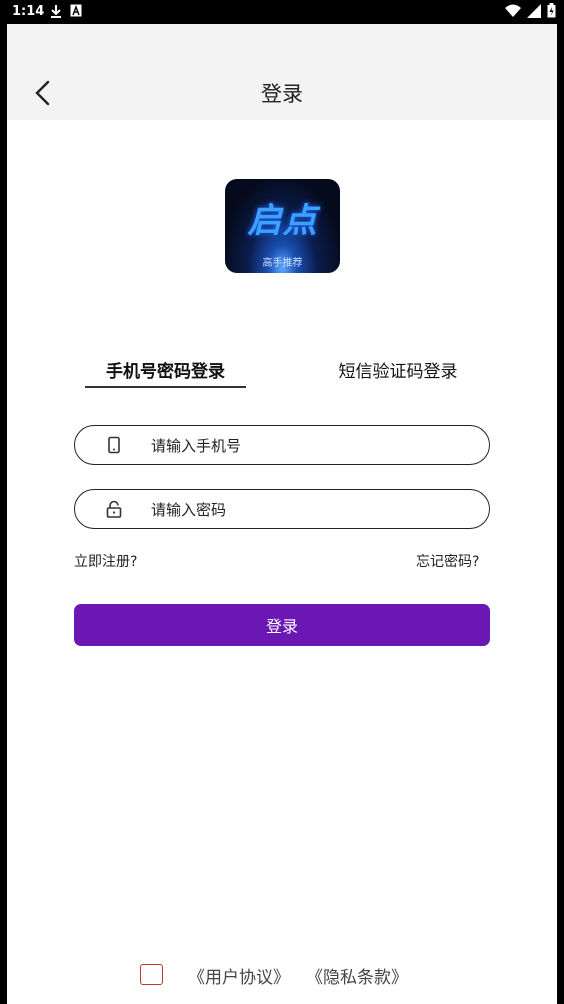  I want to click on privacy-policy-link: 《隐私条款》, so click(357, 975).